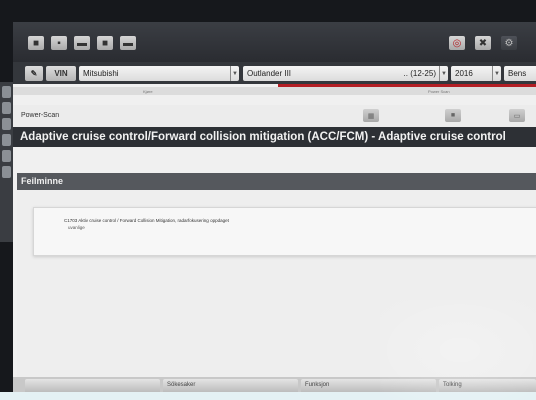  I want to click on year-select: 2016 ▼, so click(476, 73).